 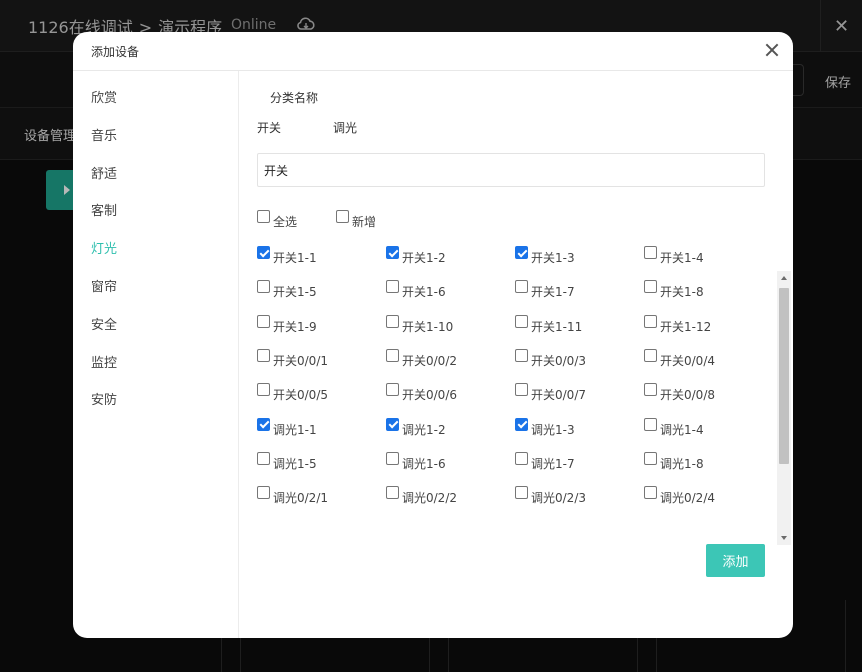 I want to click on device-checkbox: 调光1-1, so click(x=287, y=427).